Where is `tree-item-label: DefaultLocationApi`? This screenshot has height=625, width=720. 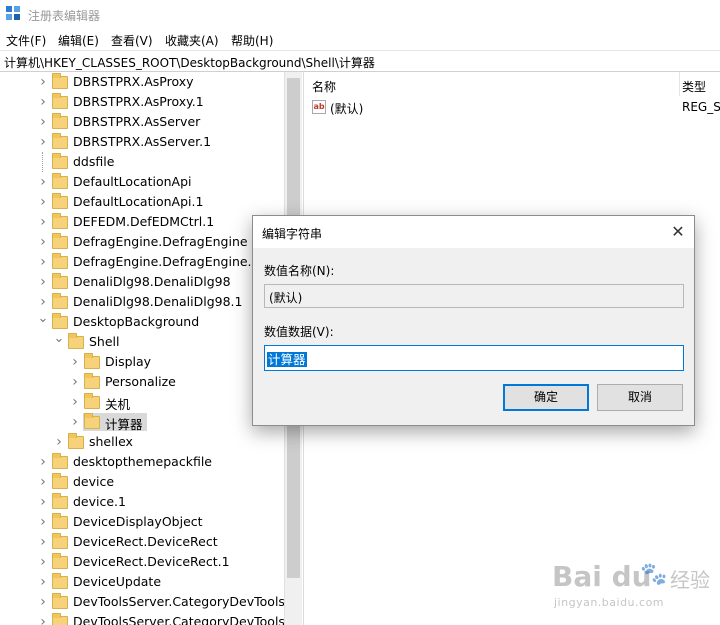
tree-item-label: DefaultLocationApi is located at coordinates (132, 181).